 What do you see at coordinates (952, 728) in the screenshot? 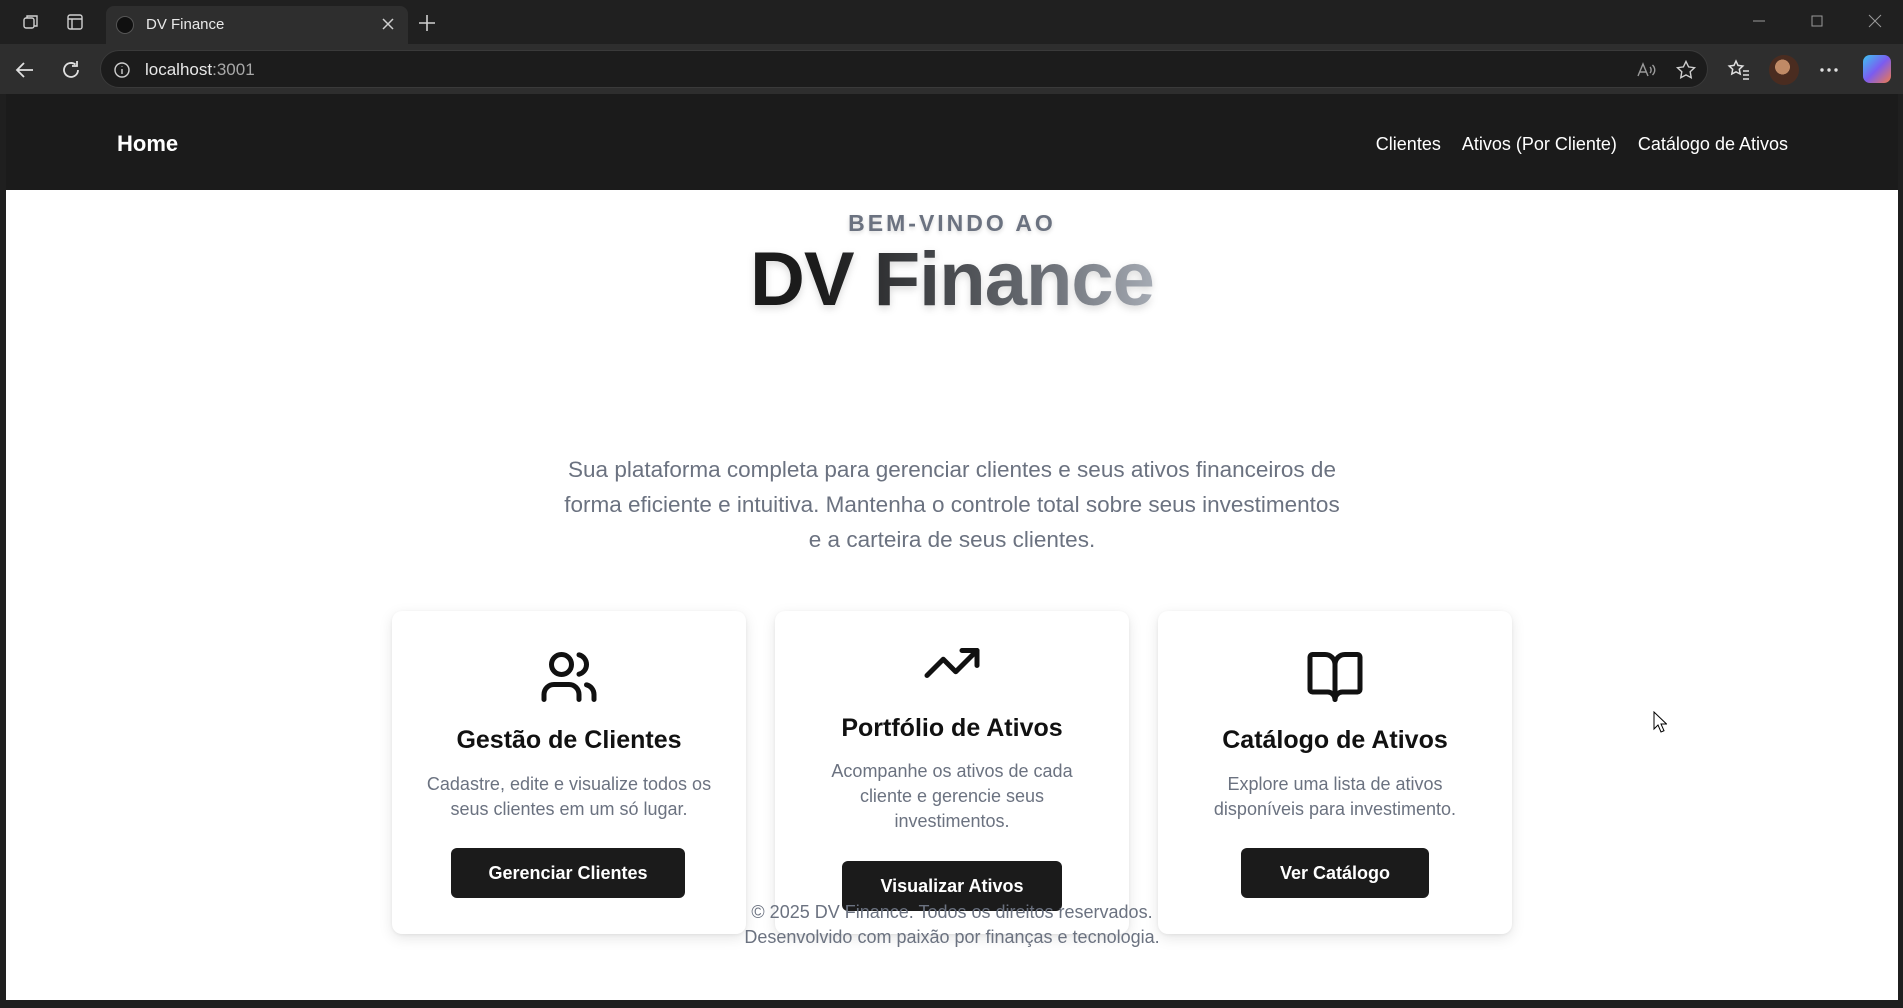
I see `card-title: Portfólio de Ativos` at bounding box center [952, 728].